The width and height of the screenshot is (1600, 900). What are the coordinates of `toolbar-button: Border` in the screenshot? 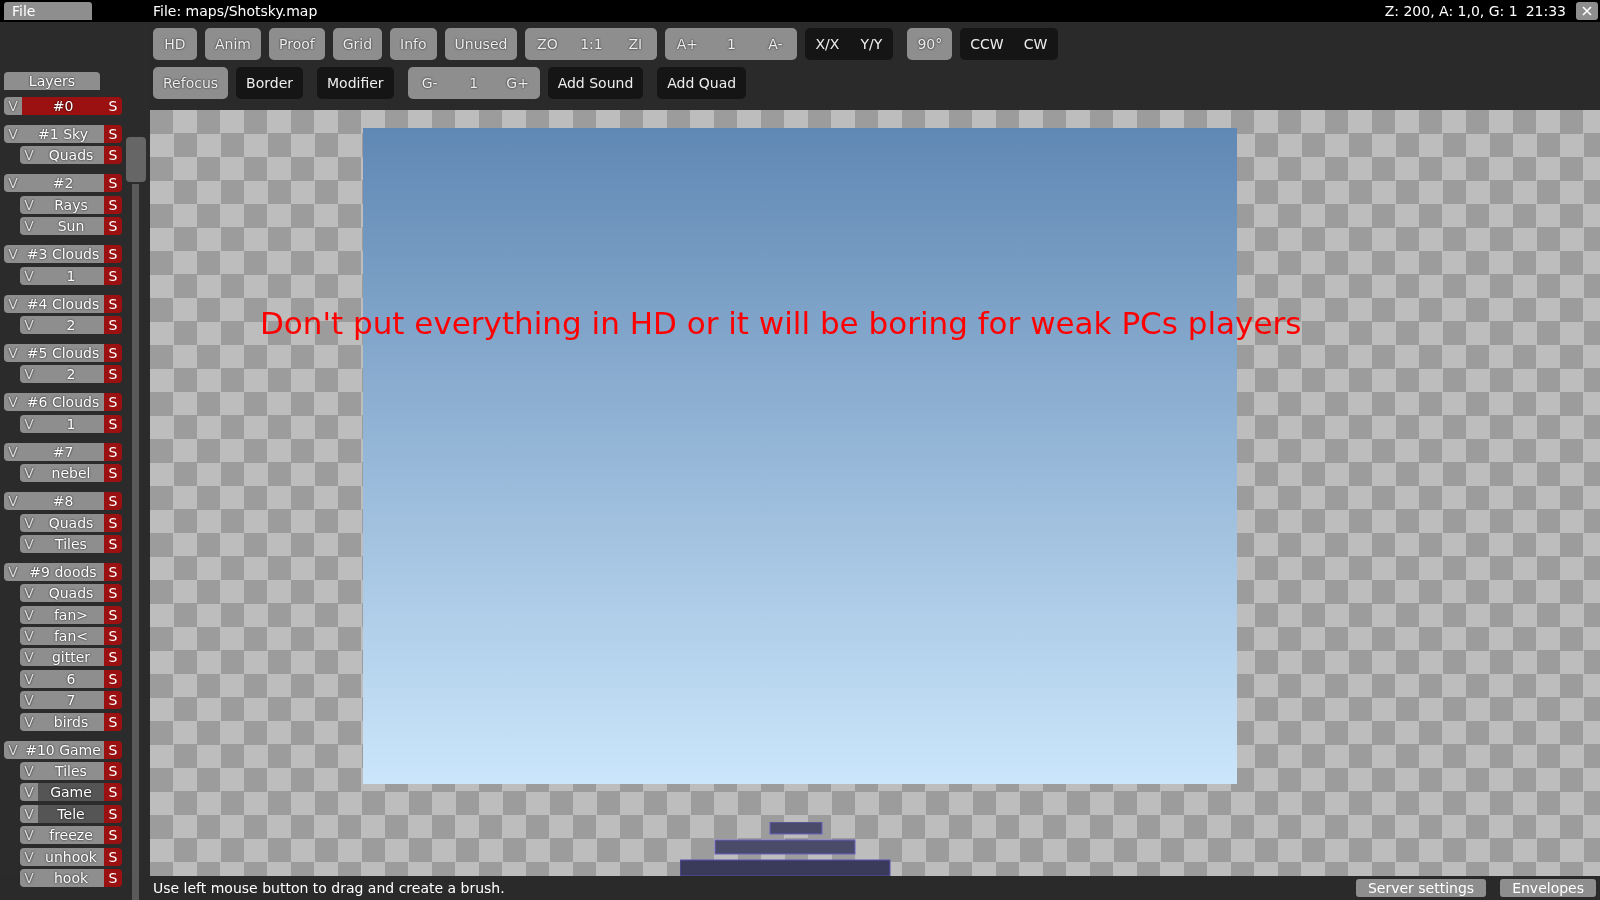 It's located at (269, 83).